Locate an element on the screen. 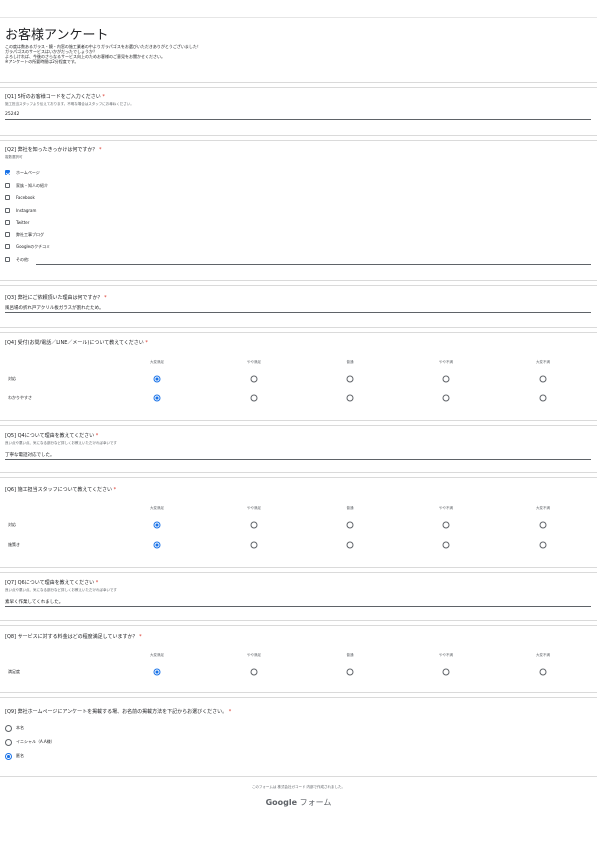 Image resolution: width=597 pixels, height=845 pixels. q6-column-header: 大変満足 is located at coordinates (157, 508).